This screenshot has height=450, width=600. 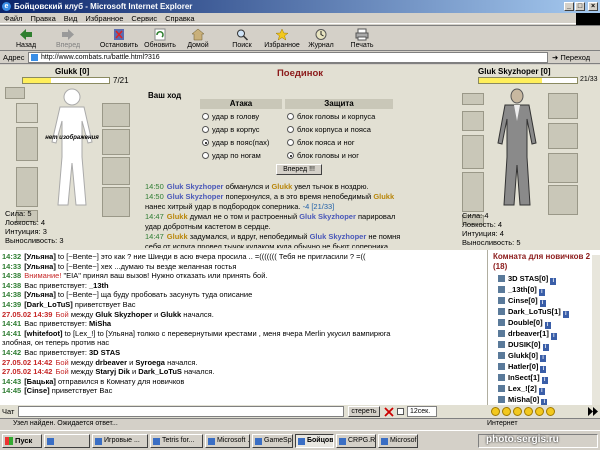 I want to click on room-user: Dark_LoTuS[1] i, so click(x=533, y=312).